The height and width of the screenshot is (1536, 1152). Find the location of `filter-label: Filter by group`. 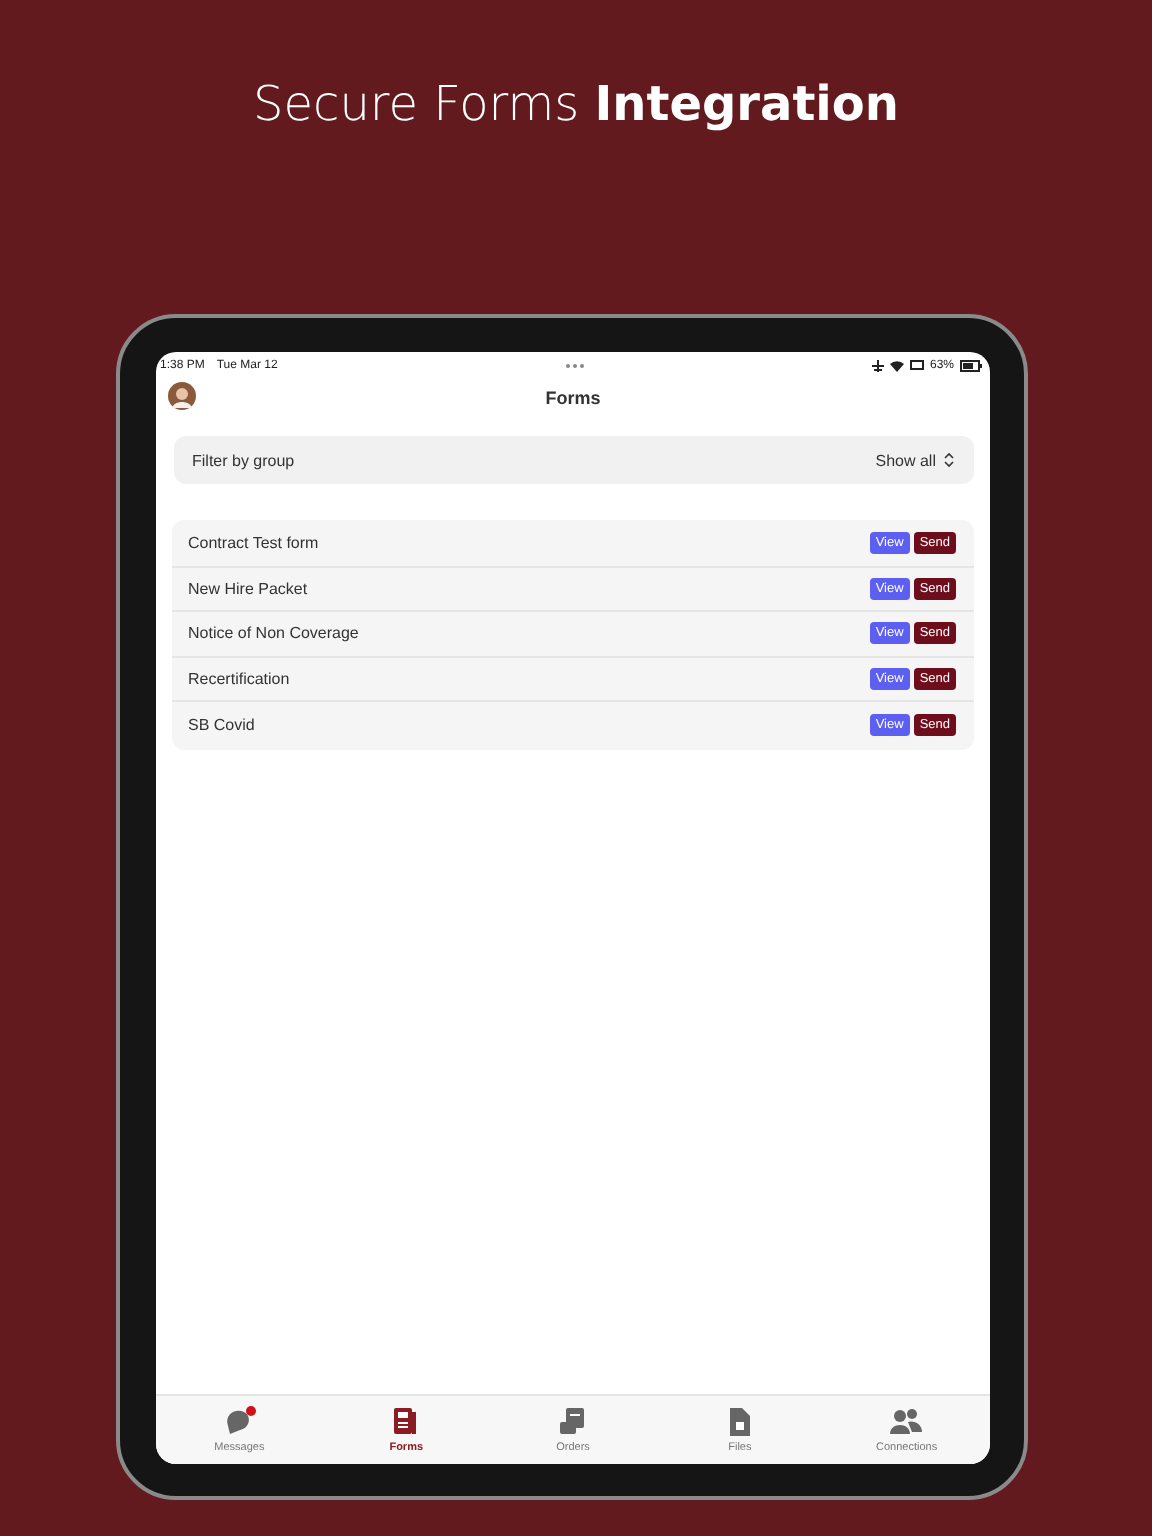

filter-label: Filter by group is located at coordinates (243, 460).